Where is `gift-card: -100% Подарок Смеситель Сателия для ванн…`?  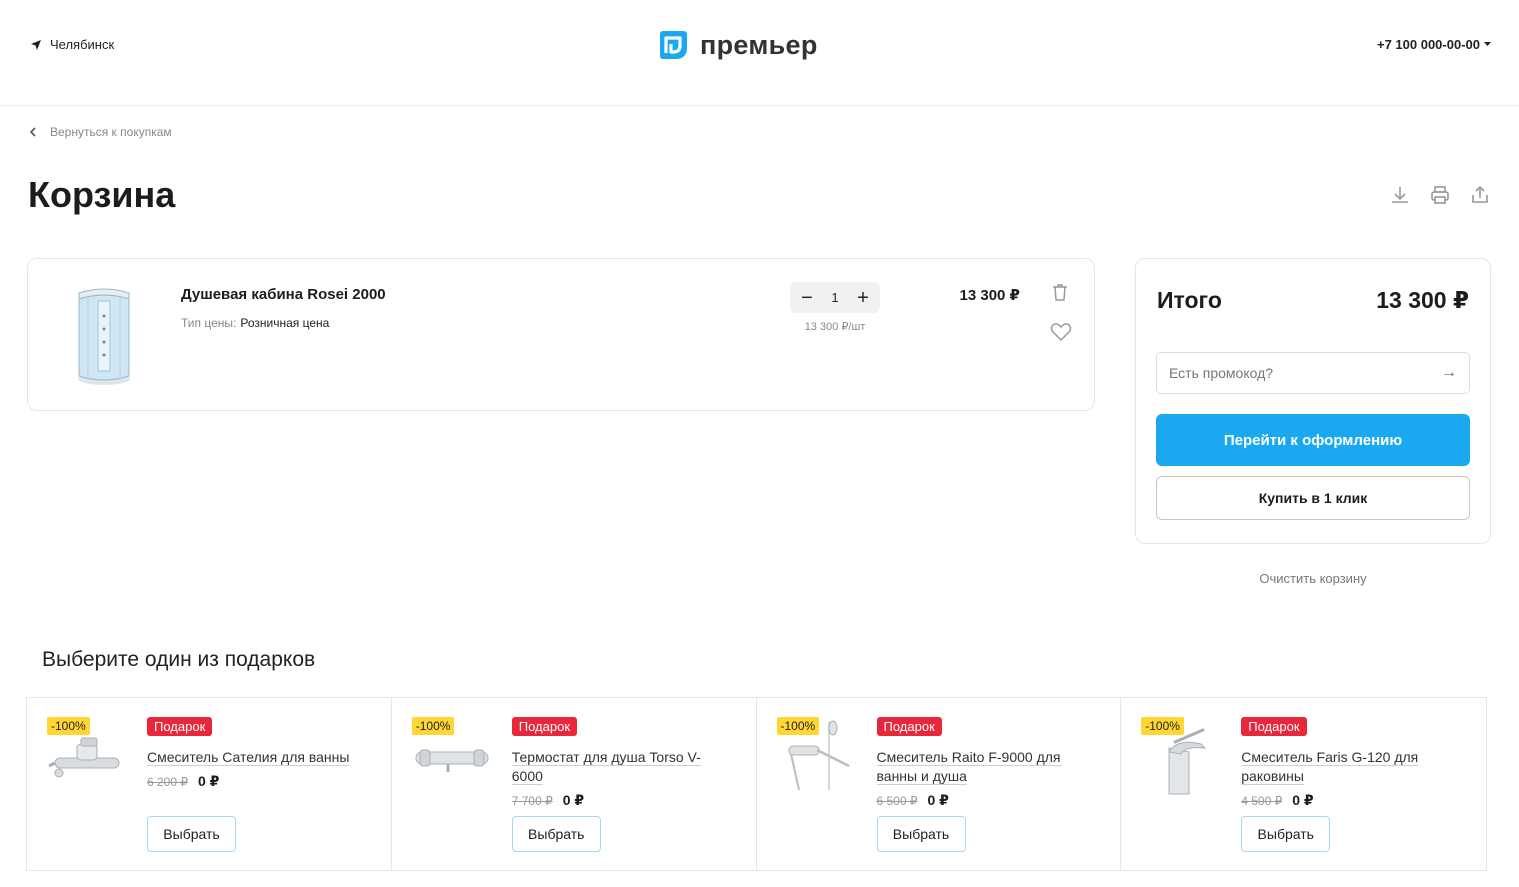 gift-card: -100% Подарок Смеситель Сателия для ванн… is located at coordinates (209, 784).